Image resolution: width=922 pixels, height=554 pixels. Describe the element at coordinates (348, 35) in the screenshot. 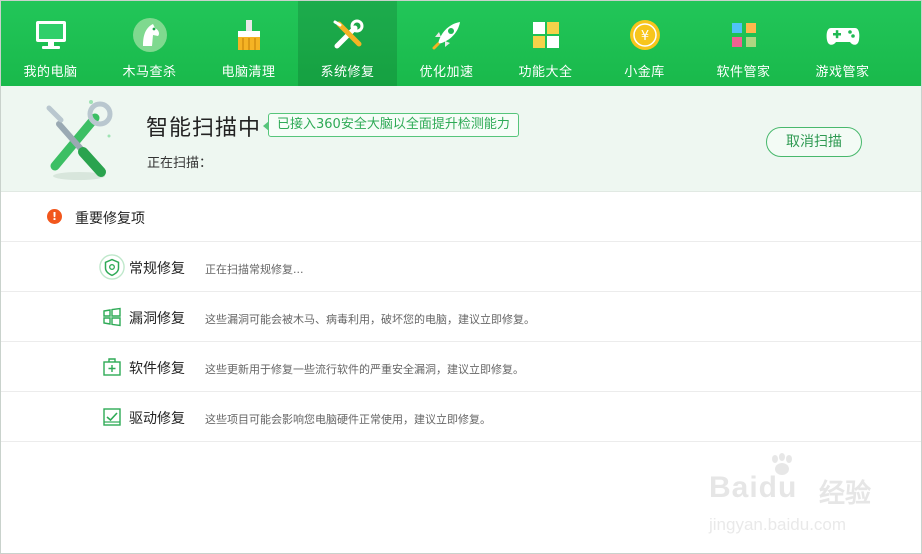

I see `wrench-screwdriver-icon` at that location.